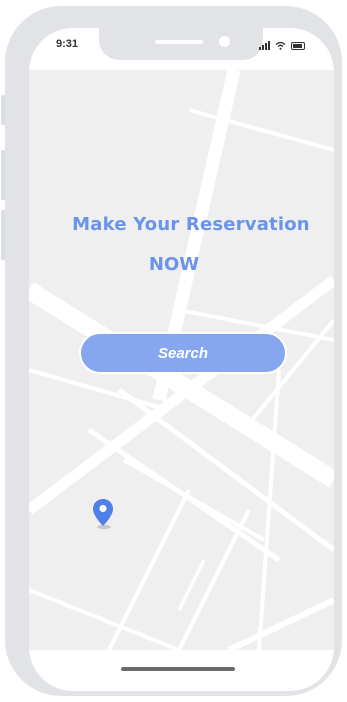  I want to click on speaker-grille, so click(179, 42).